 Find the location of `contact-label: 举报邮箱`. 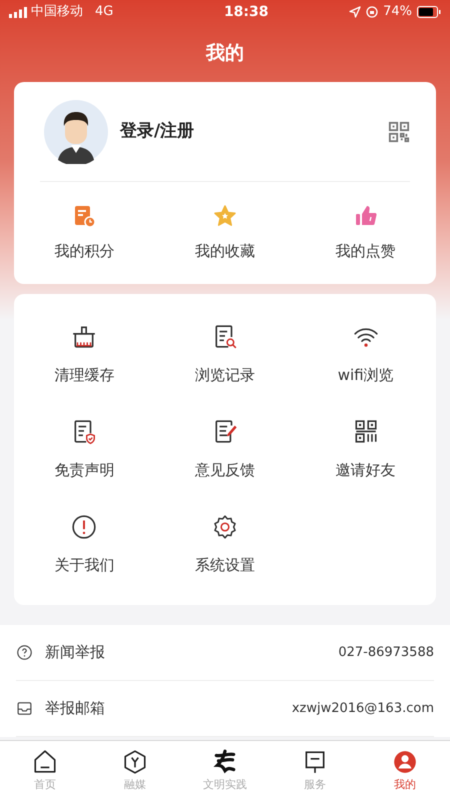

contact-label: 举报邮箱 is located at coordinates (75, 709).